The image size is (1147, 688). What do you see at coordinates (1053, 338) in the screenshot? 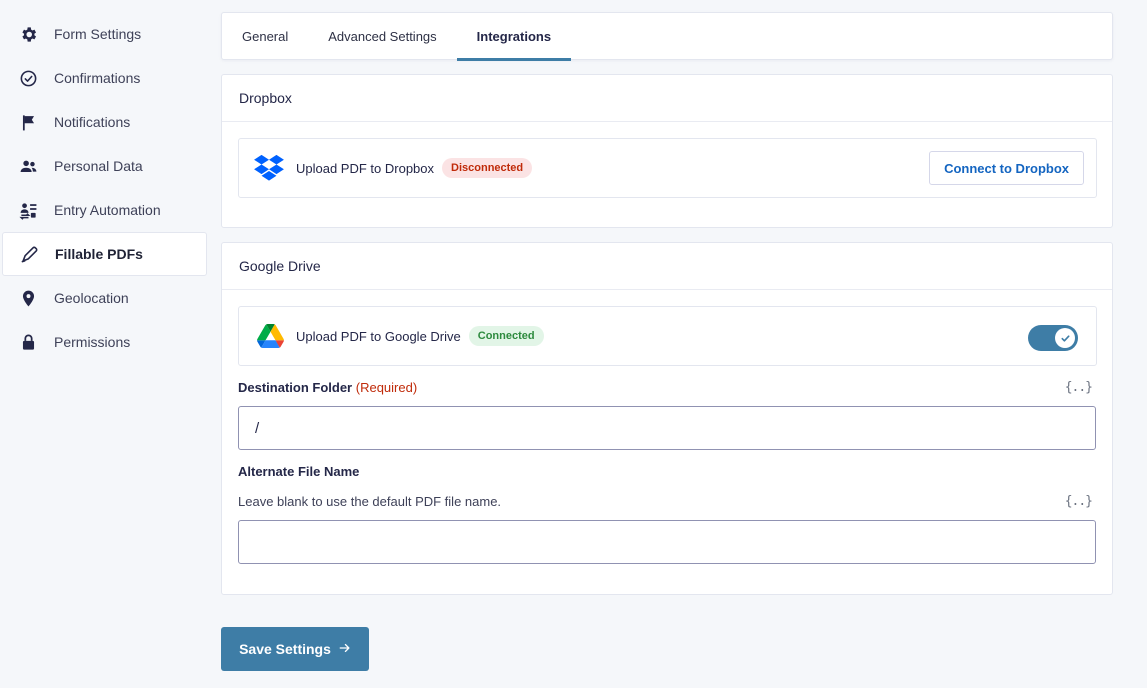
I see `google-drive-toggle` at bounding box center [1053, 338].